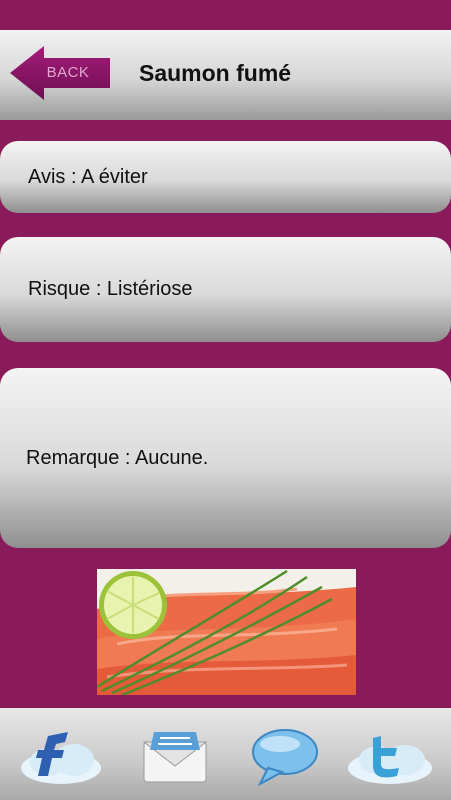 The width and height of the screenshot is (451, 800). I want to click on navigation-bar: BACK Saumon fumé, so click(225, 75).